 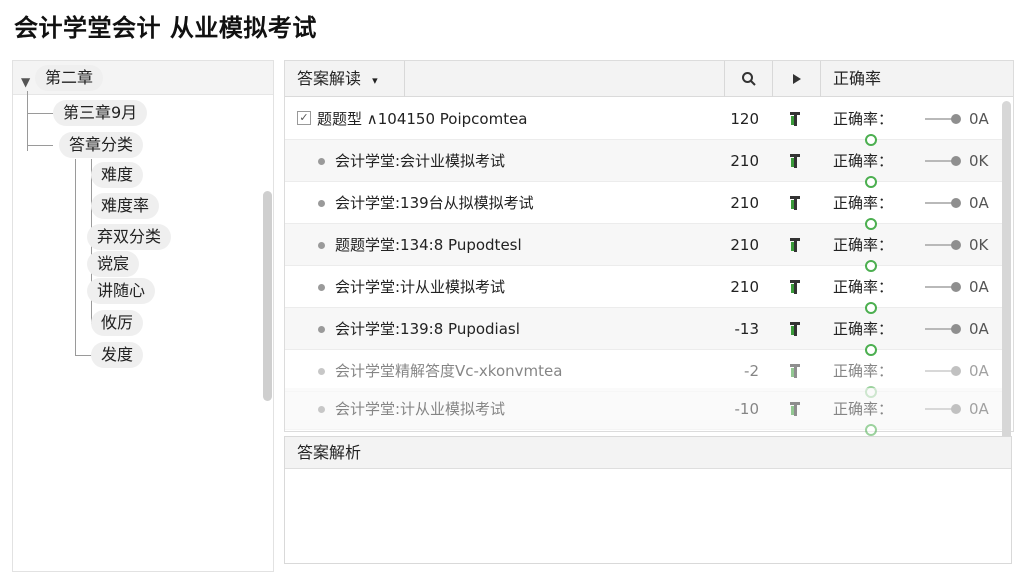 I want to click on header-accuracy: 正确率, so click(x=917, y=79).